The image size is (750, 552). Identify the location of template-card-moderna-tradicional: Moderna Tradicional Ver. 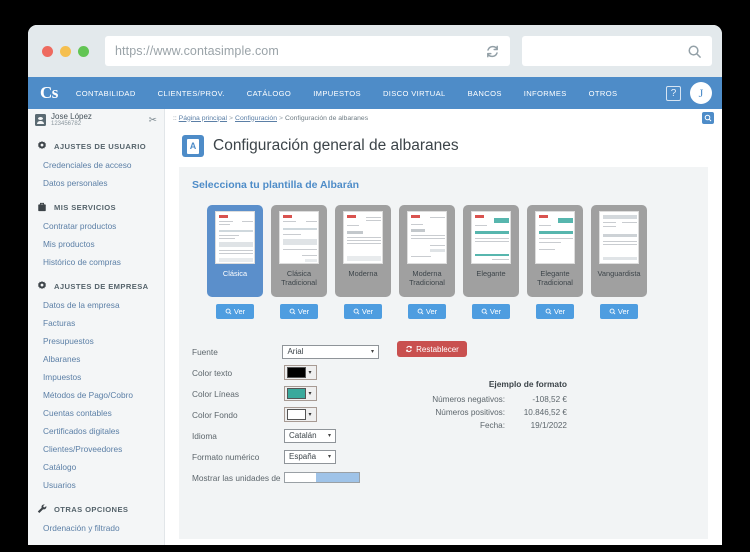
(427, 262).